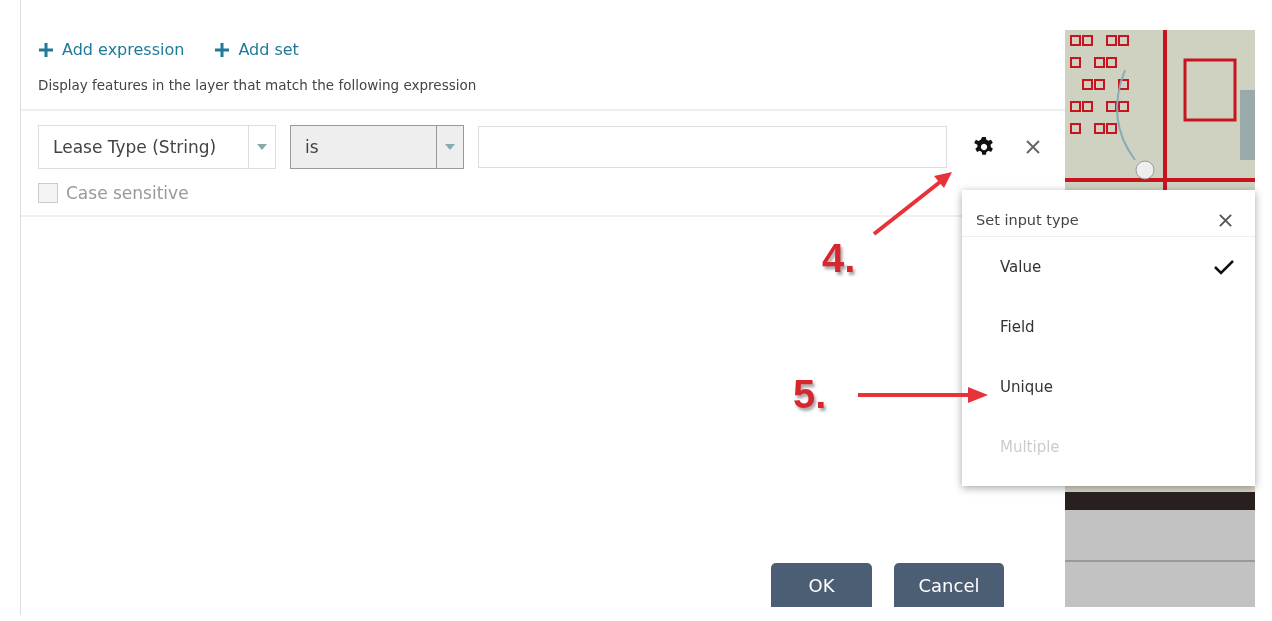 Image resolution: width=1272 pixels, height=621 pixels. What do you see at coordinates (712, 147) in the screenshot?
I see `value-input-field` at bounding box center [712, 147].